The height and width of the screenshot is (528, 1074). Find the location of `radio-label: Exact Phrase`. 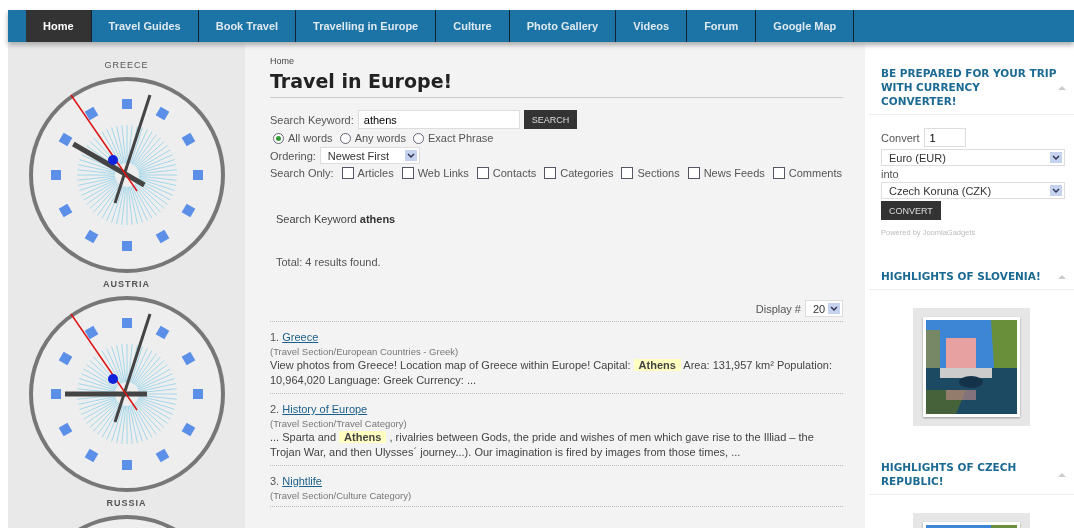

radio-label: Exact Phrase is located at coordinates (461, 138).